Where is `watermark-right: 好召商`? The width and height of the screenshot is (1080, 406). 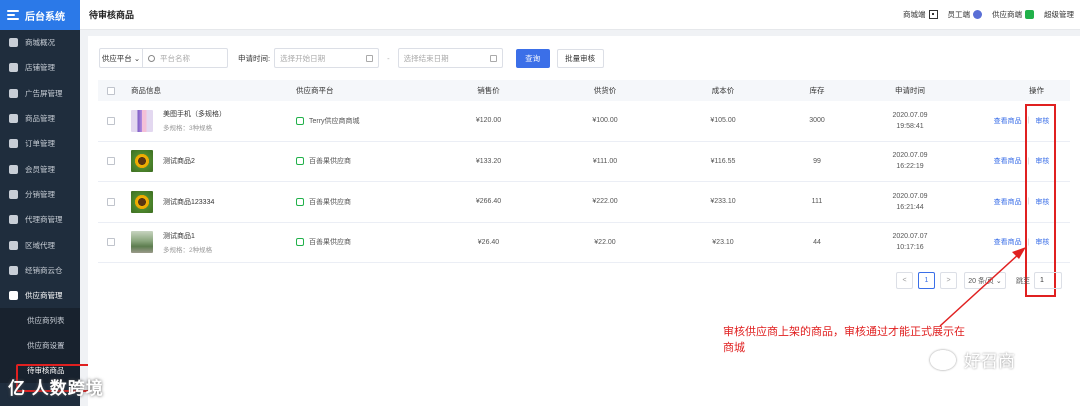 watermark-right: 好召商 is located at coordinates (972, 359).